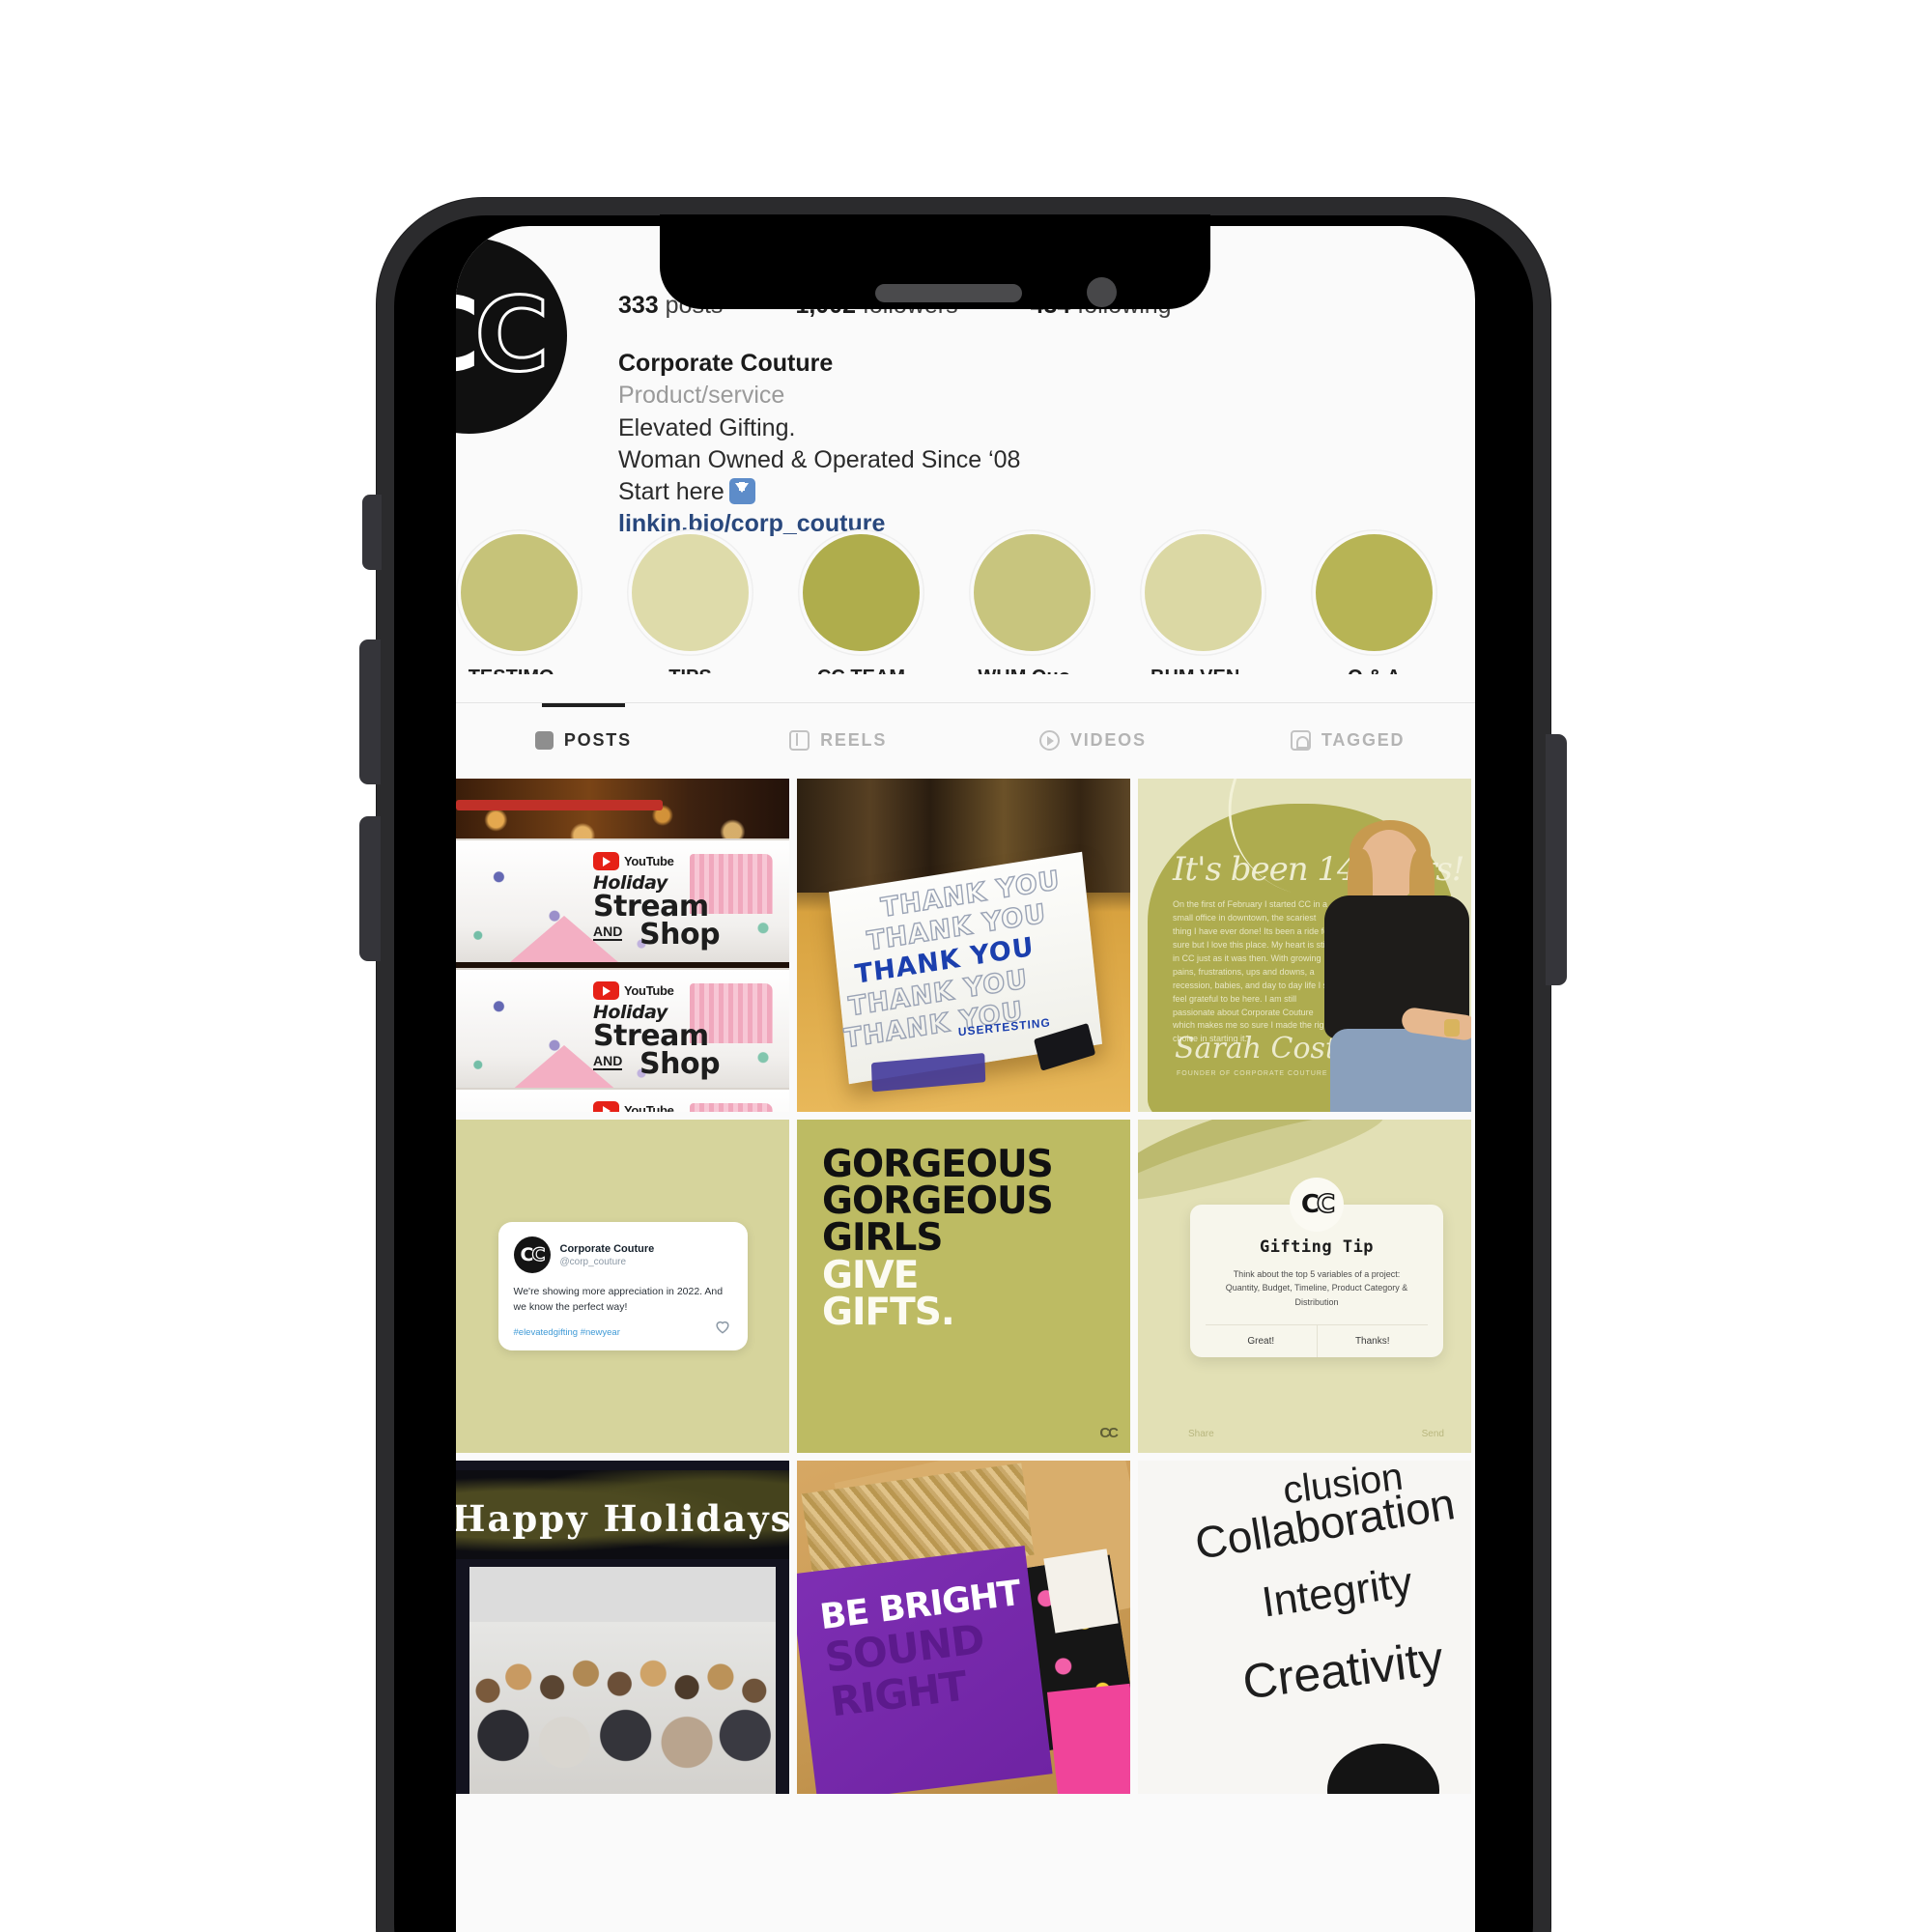 The width and height of the screenshot is (1932, 1932). I want to click on tab-reels: REELS, so click(838, 740).